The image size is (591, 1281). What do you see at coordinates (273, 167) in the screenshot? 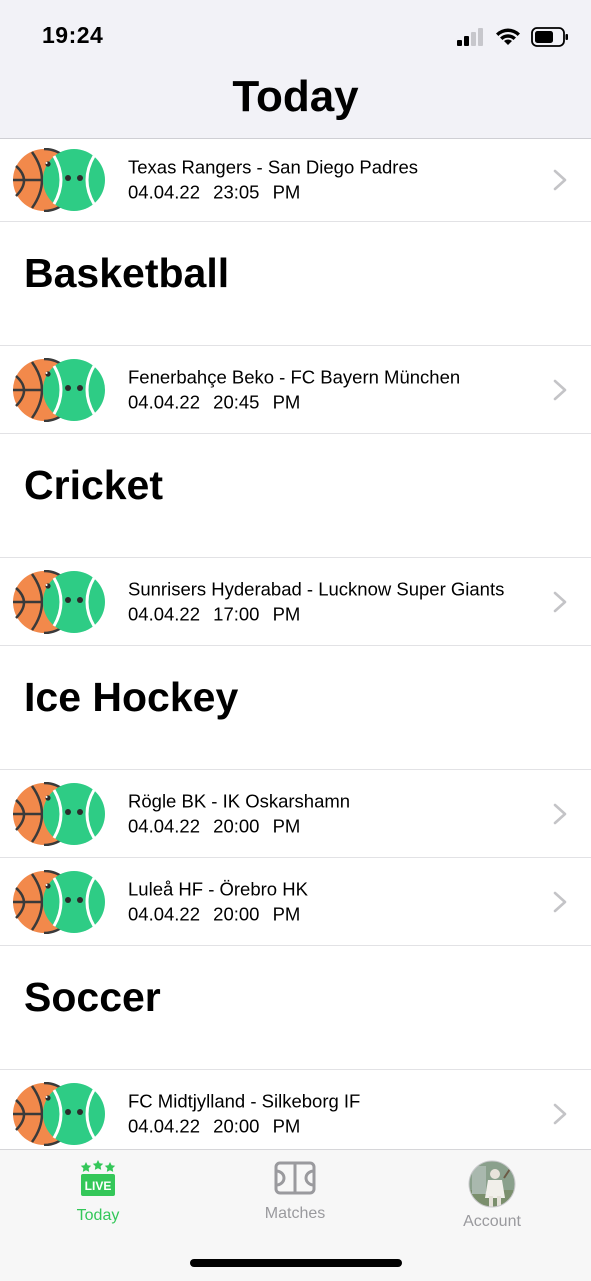
I see `match-title: Texas Rangers - San Diego Padres` at bounding box center [273, 167].